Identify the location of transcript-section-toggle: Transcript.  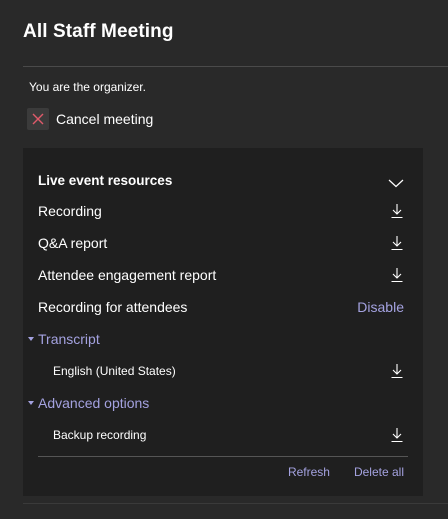
(64, 339).